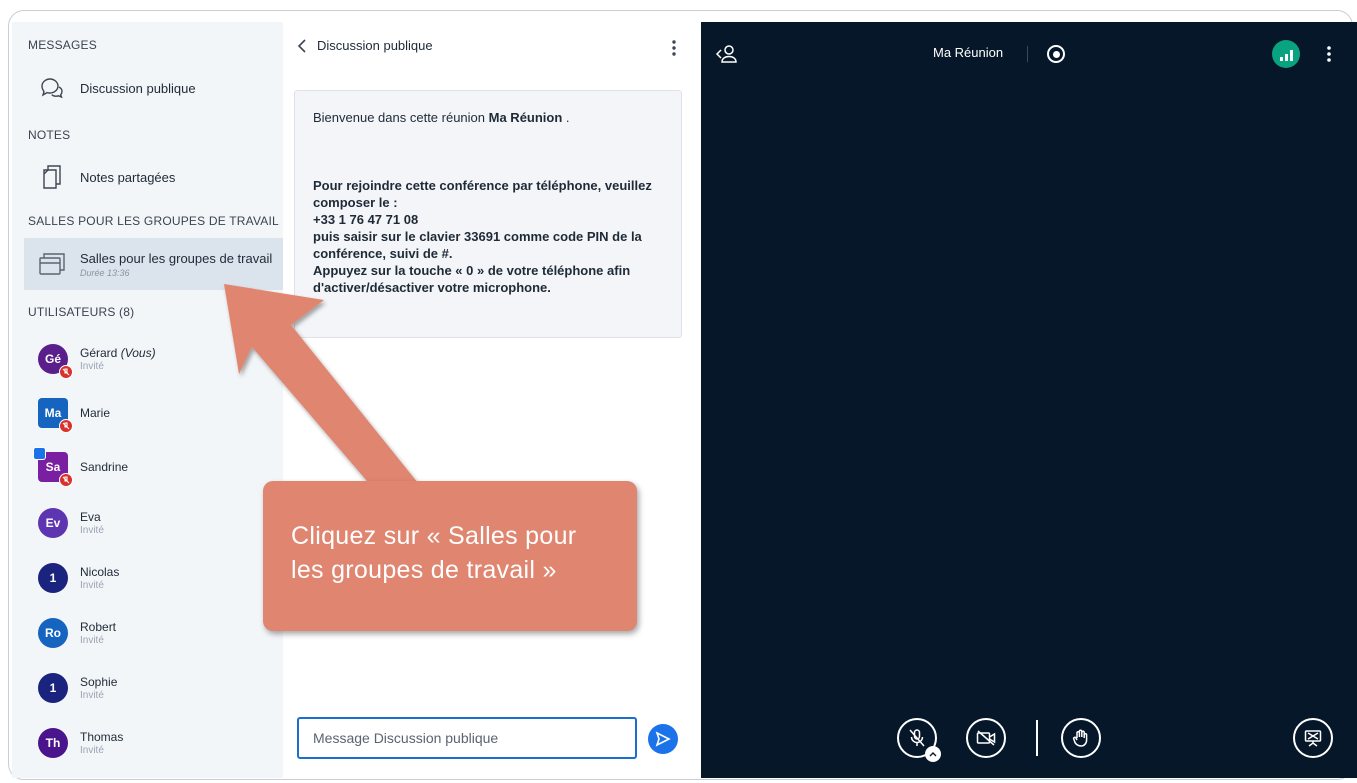 Image resolution: width=1357 pixels, height=783 pixels. I want to click on you-label: (Vous), so click(138, 353).